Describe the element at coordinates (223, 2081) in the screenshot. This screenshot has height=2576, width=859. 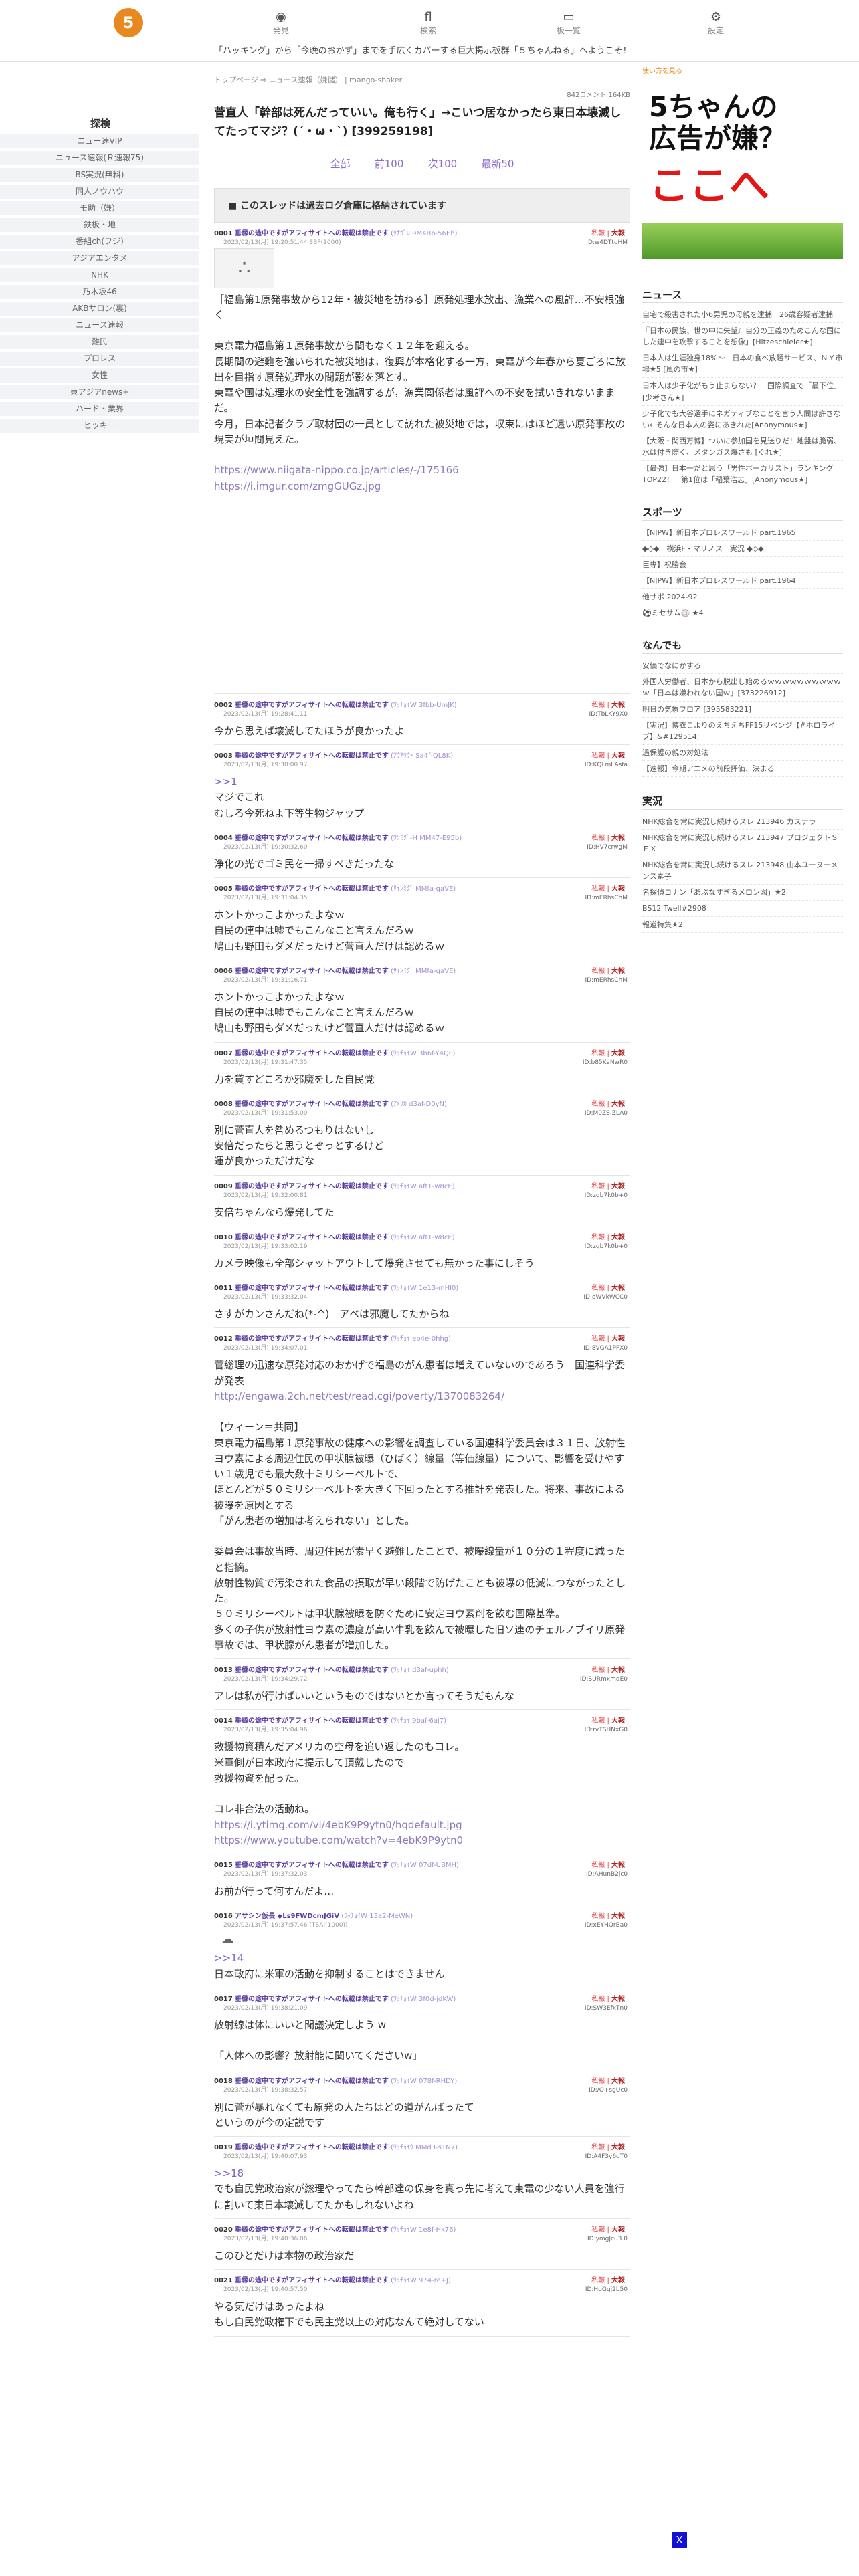
I see `post-number: 0018` at that location.